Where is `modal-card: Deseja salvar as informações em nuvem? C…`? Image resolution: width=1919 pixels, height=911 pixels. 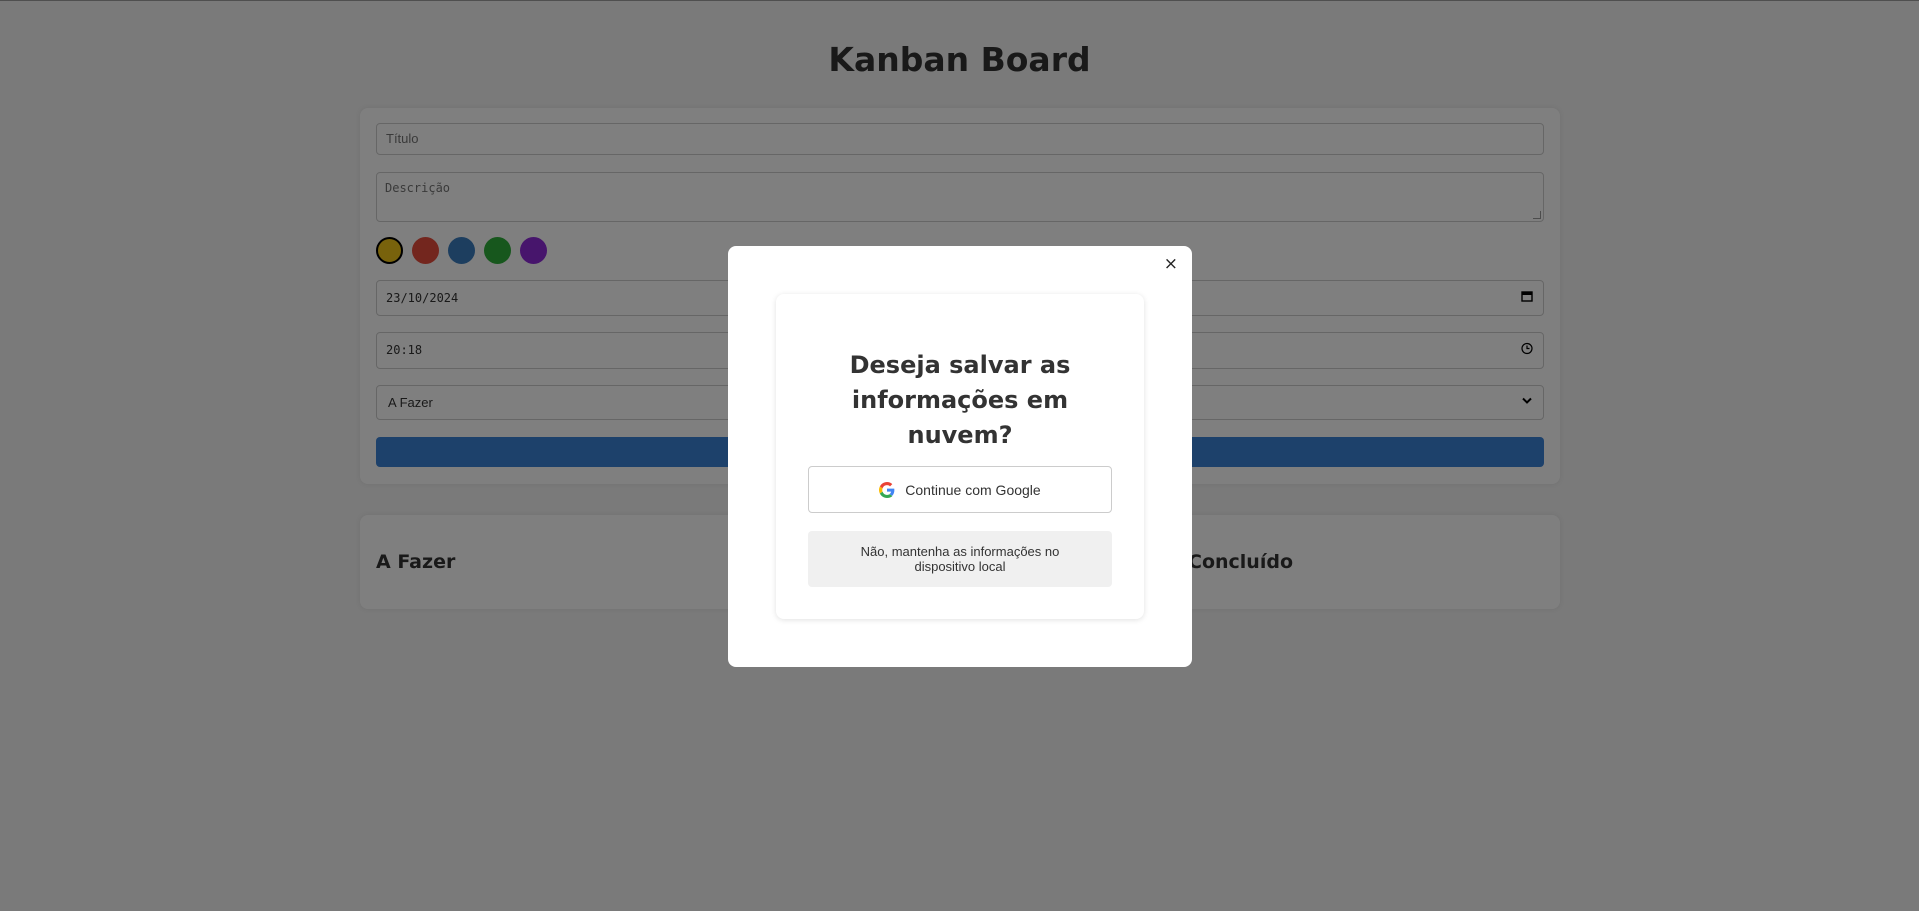 modal-card: Deseja salvar as informações em nuvem? C… is located at coordinates (960, 456).